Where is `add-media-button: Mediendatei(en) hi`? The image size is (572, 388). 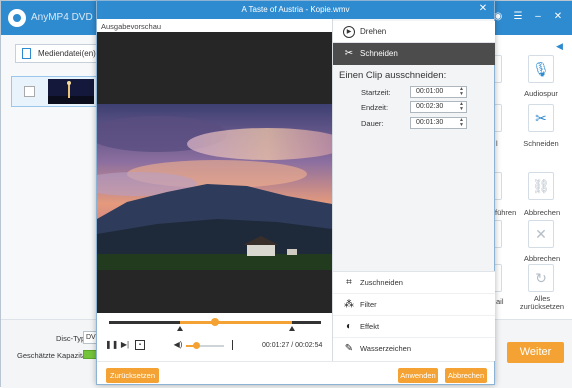 add-media-button: Mediendatei(en) hi is located at coordinates (57, 53).